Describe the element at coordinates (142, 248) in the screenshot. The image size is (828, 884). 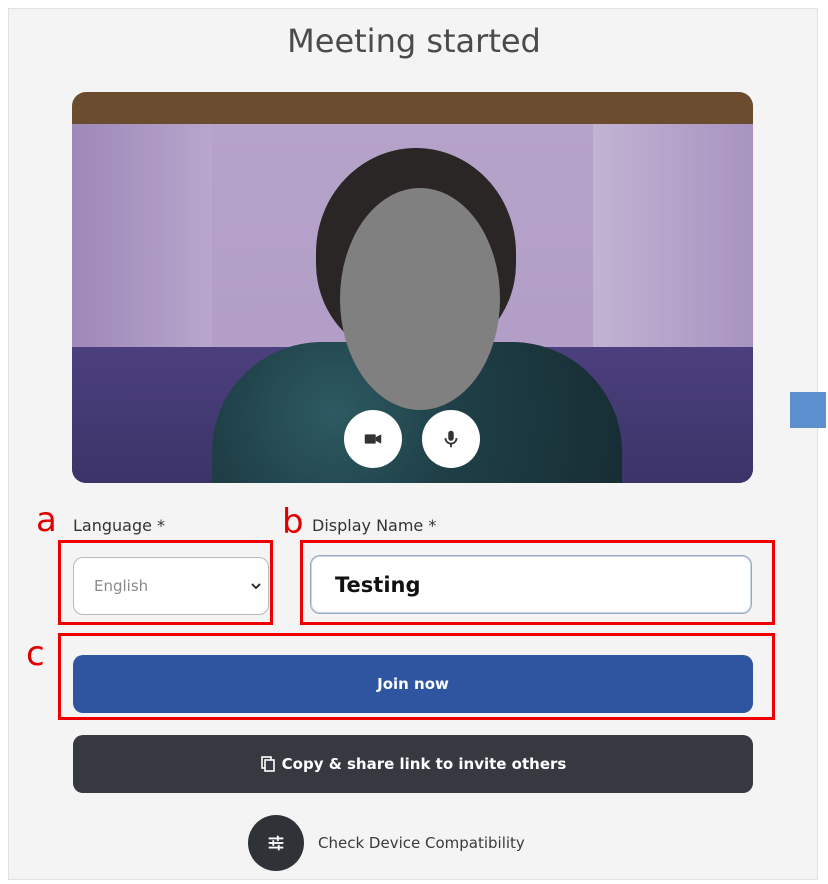
I see `background-curtain-left` at that location.